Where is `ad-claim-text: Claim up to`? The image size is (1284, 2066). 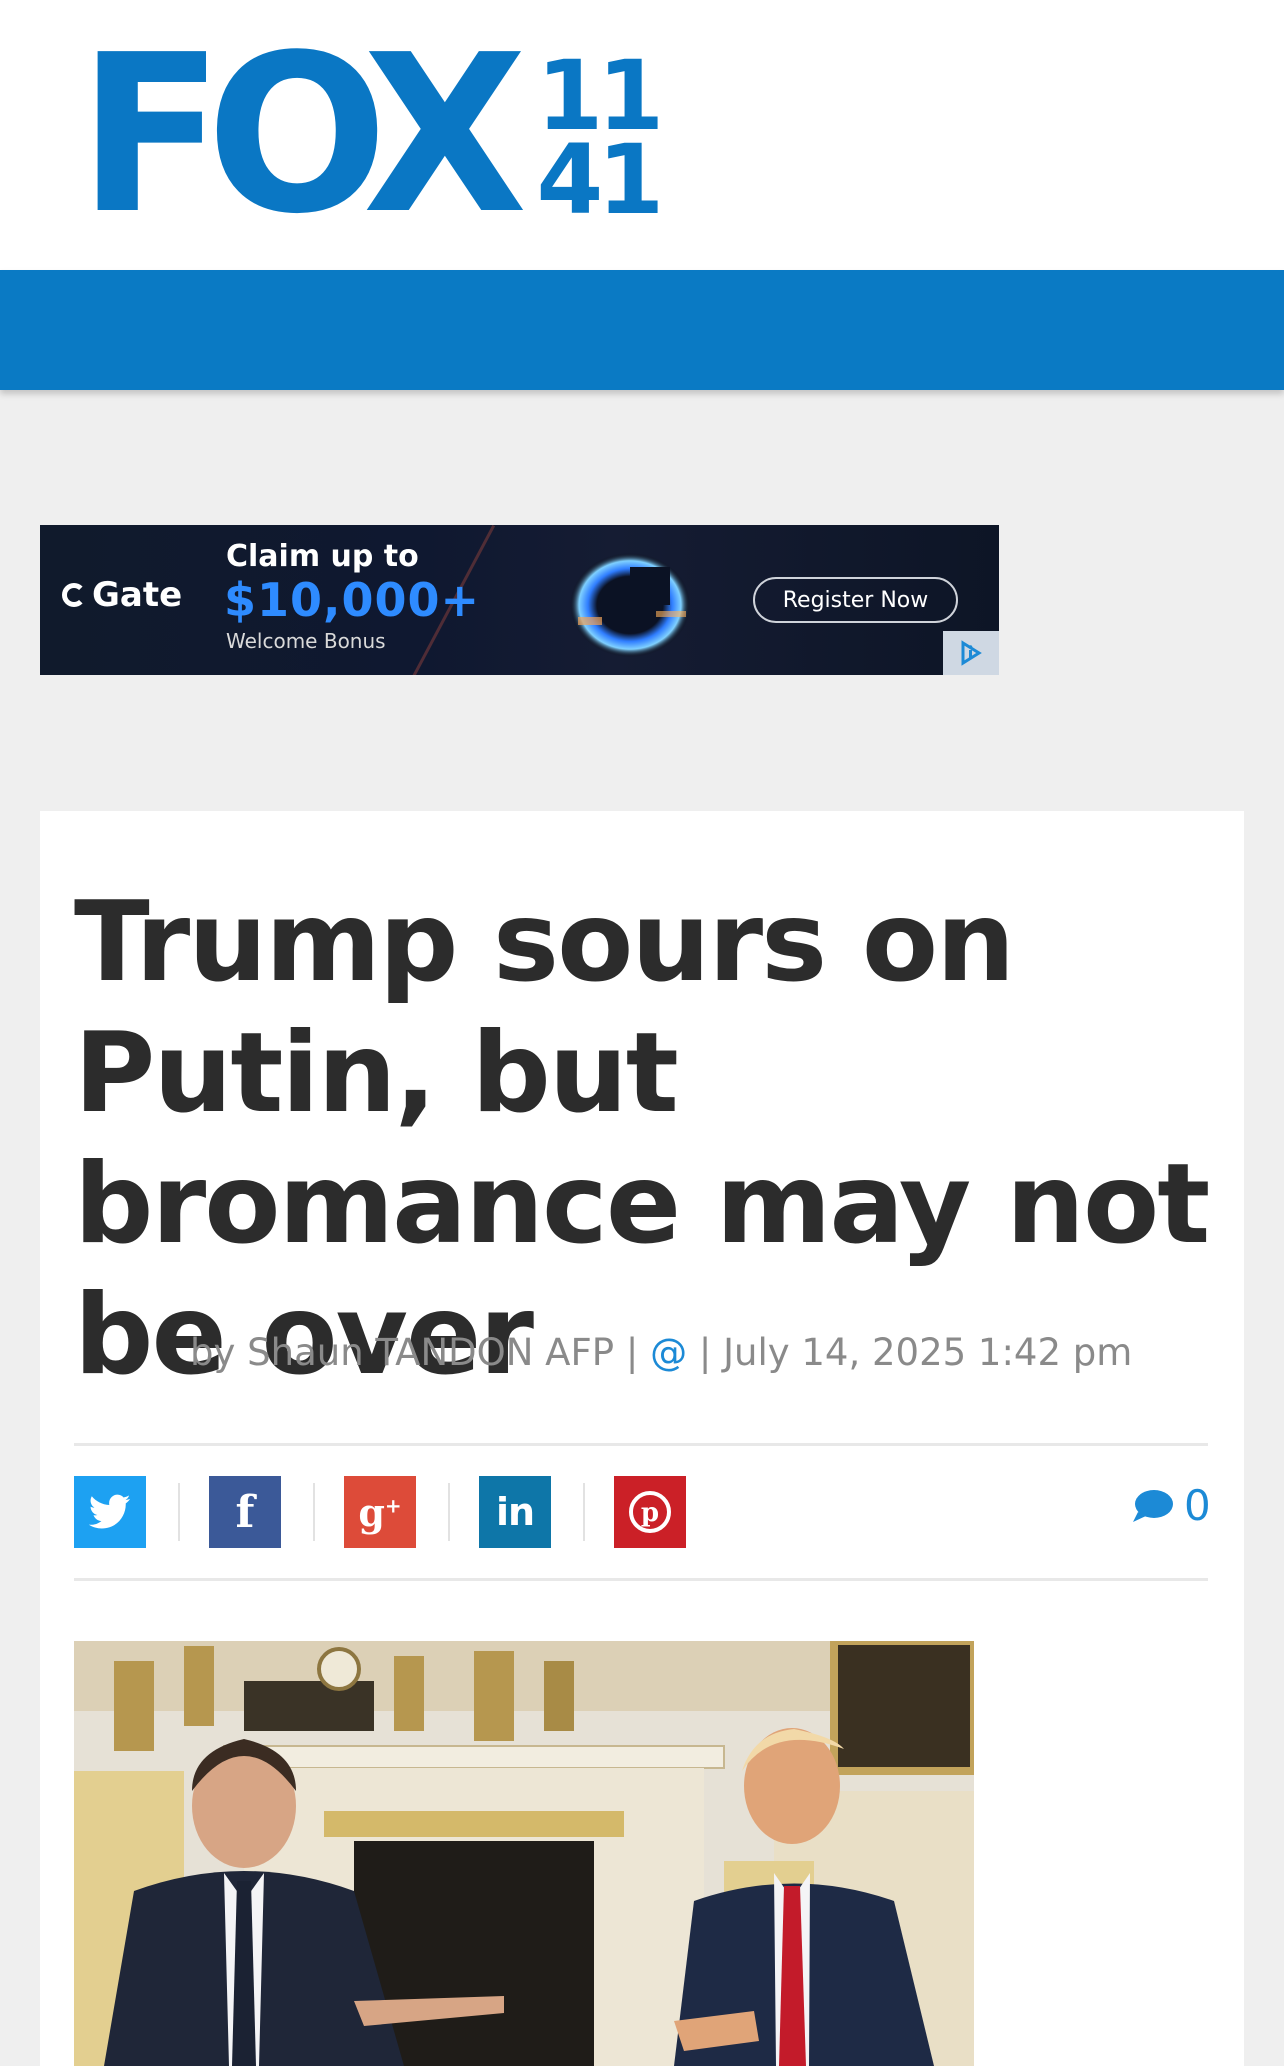 ad-claim-text: Claim up to is located at coordinates (322, 556).